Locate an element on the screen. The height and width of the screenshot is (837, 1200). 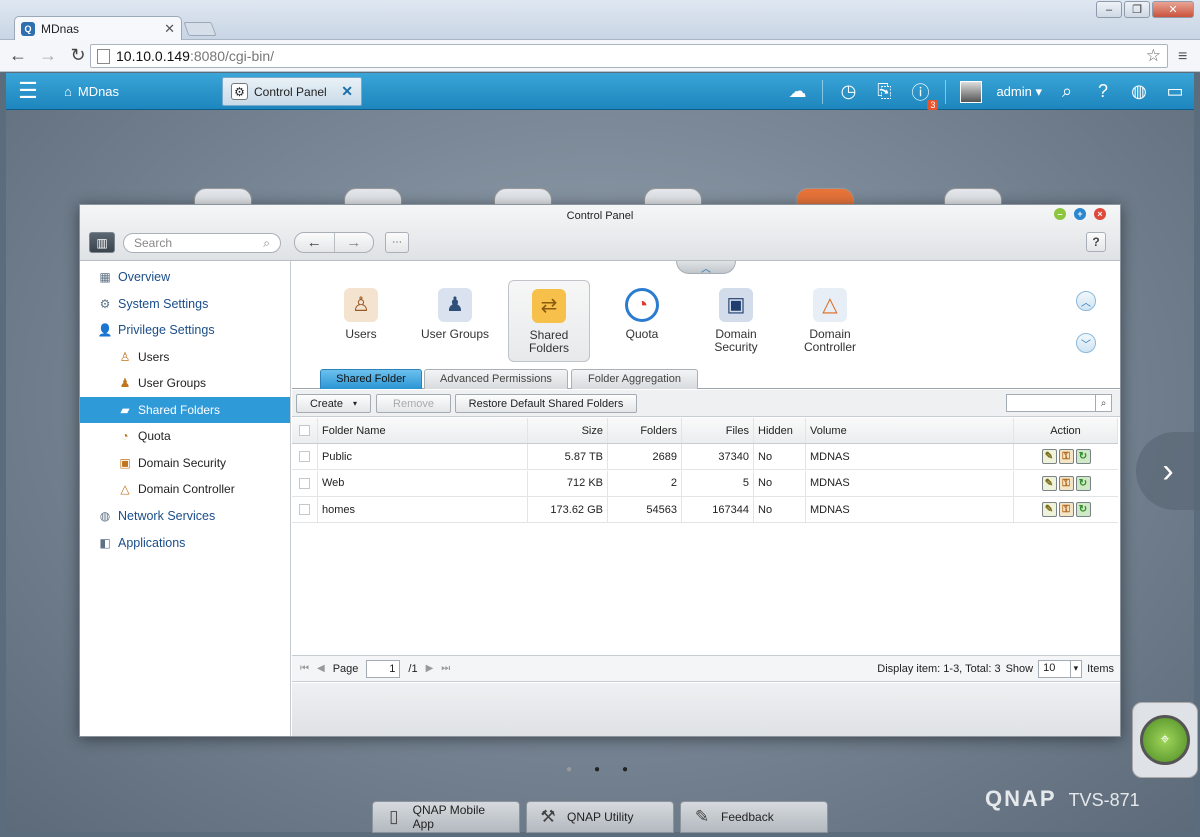
tab-folder-aggregation: Folder Aggregation is located at coordinates (634, 379).